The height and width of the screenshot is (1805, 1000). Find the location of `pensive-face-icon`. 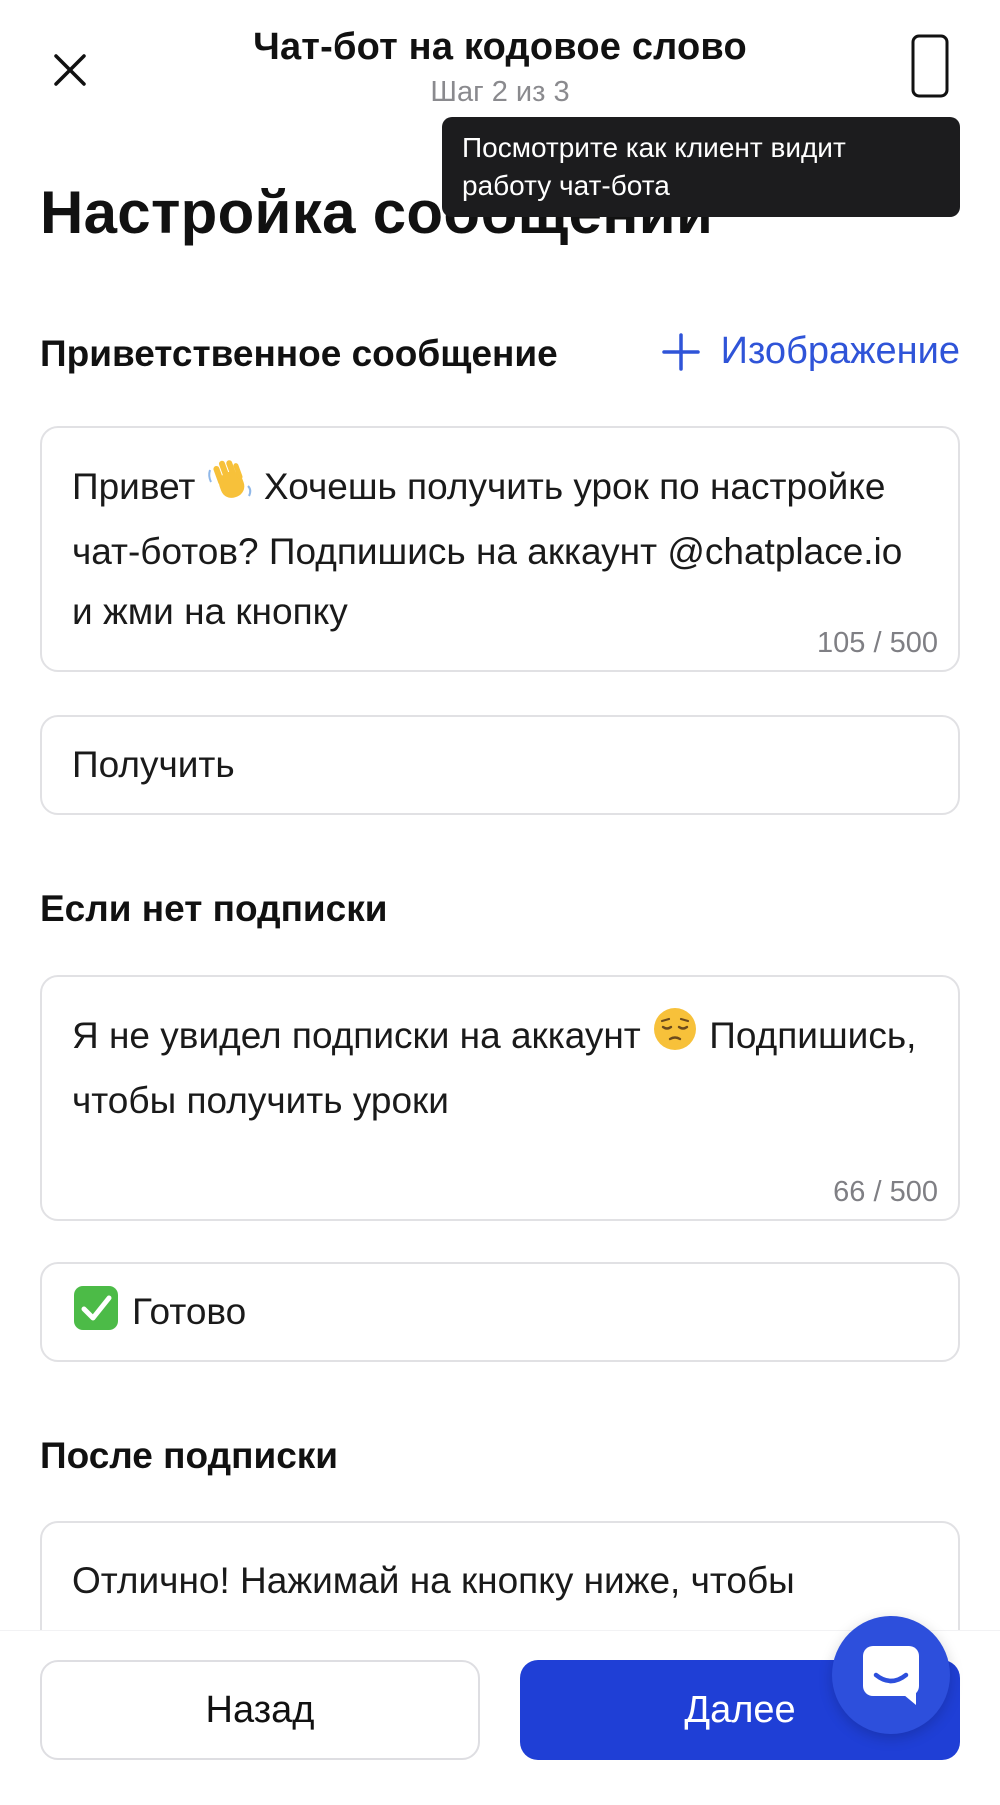

pensive-face-icon is located at coordinates (675, 1038).